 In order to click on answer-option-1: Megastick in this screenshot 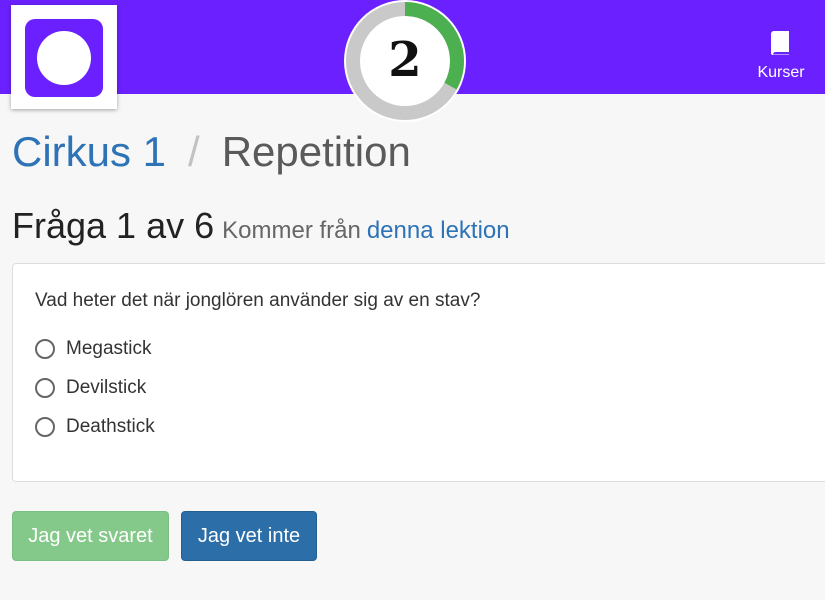, I will do `click(93, 349)`.